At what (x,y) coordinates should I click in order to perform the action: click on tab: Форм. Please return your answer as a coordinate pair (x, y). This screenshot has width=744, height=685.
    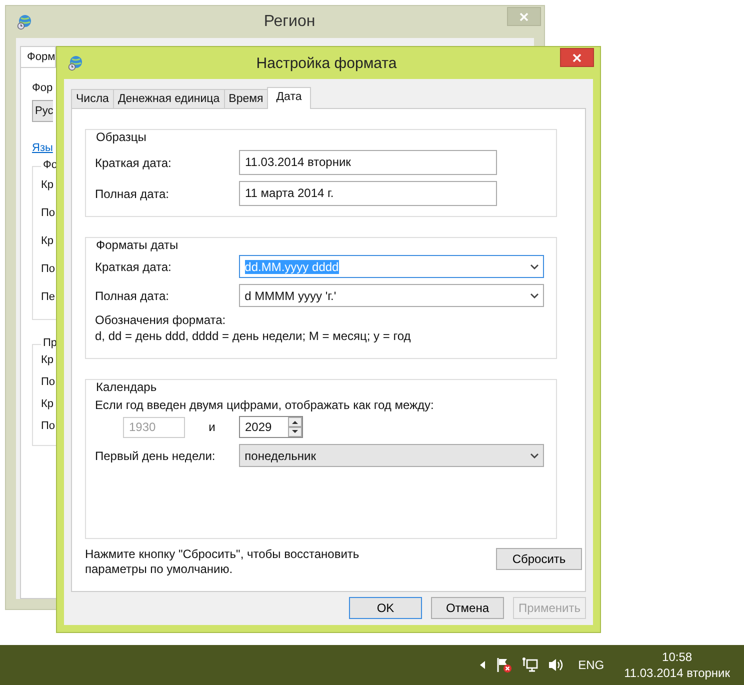
    Looking at the image, I should click on (38, 56).